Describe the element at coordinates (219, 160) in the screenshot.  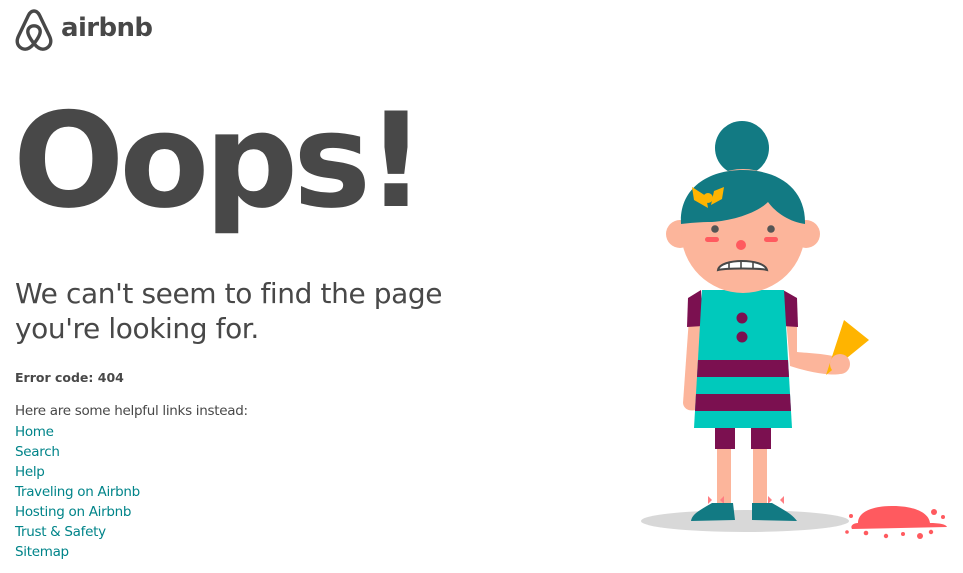
I see `page-title: Oops!` at that location.